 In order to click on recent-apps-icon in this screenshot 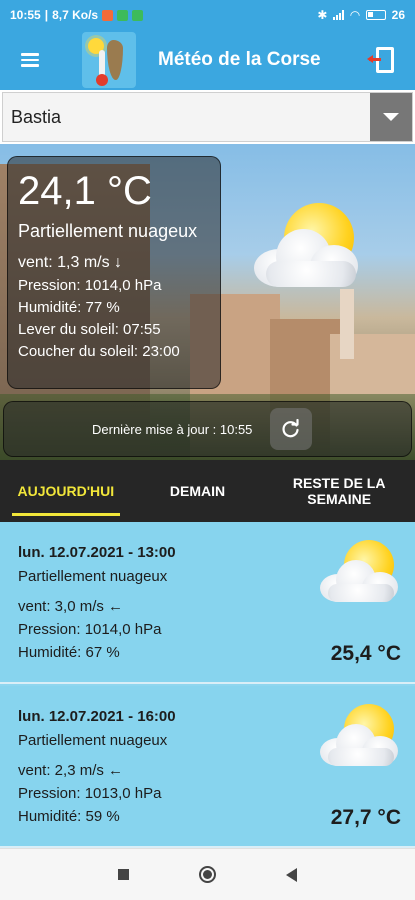, I will do `click(123, 874)`.